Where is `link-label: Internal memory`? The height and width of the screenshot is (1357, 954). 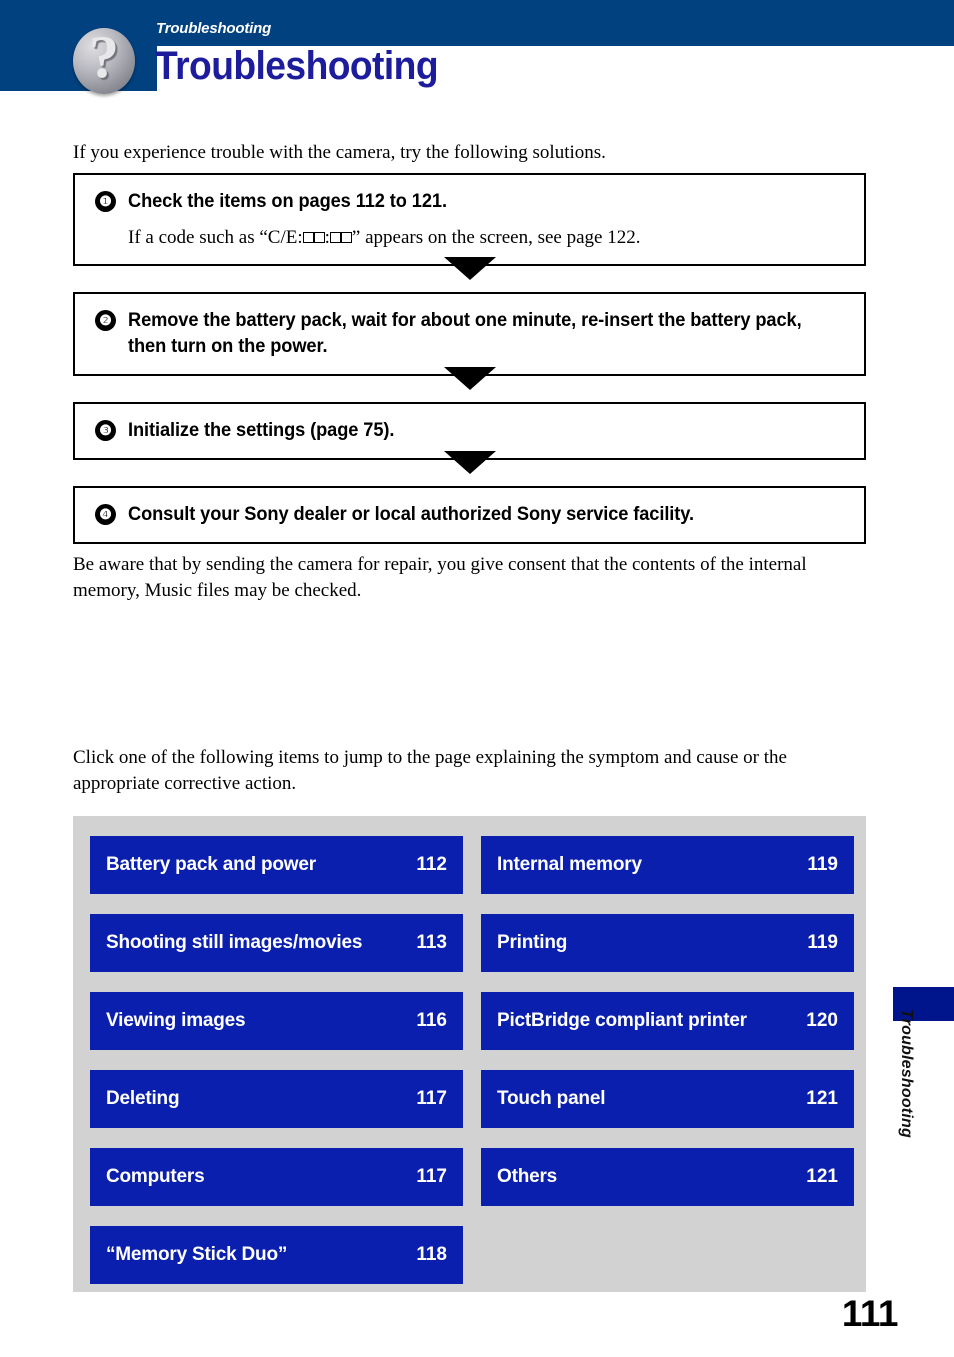 link-label: Internal memory is located at coordinates (569, 864).